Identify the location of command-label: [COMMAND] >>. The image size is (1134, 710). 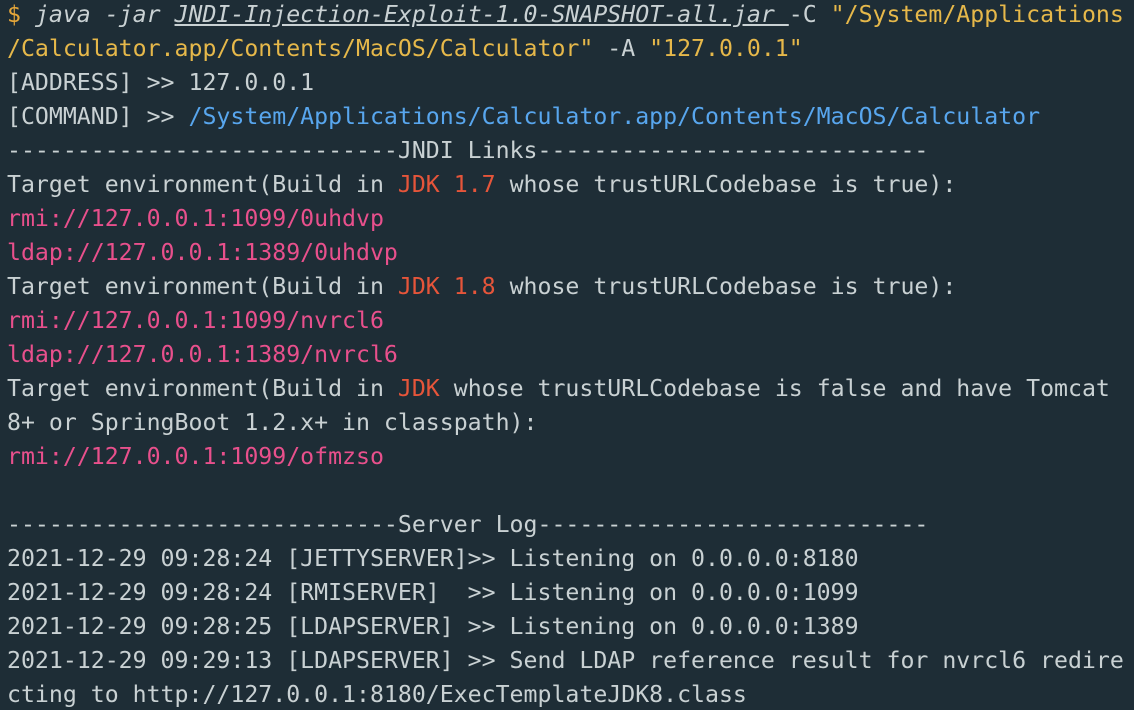
(98, 116).